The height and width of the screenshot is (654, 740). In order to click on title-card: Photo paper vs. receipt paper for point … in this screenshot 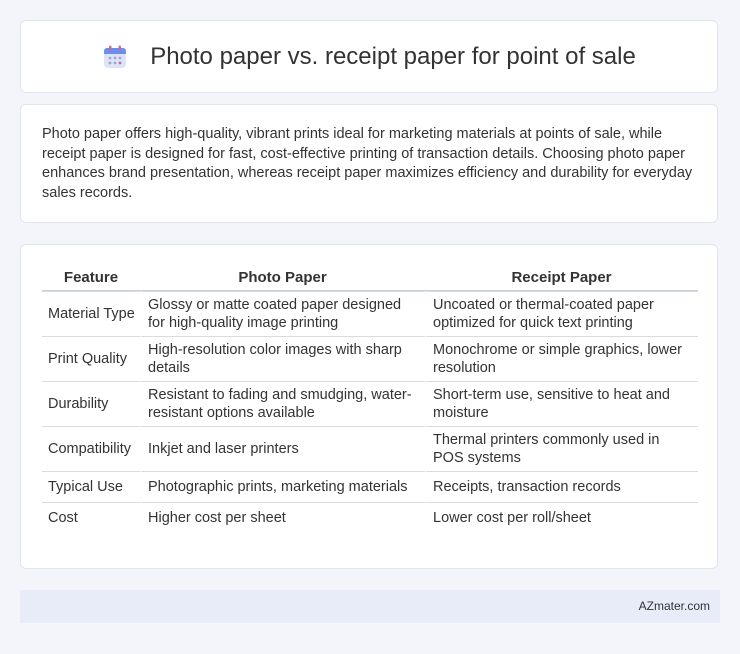, I will do `click(369, 56)`.